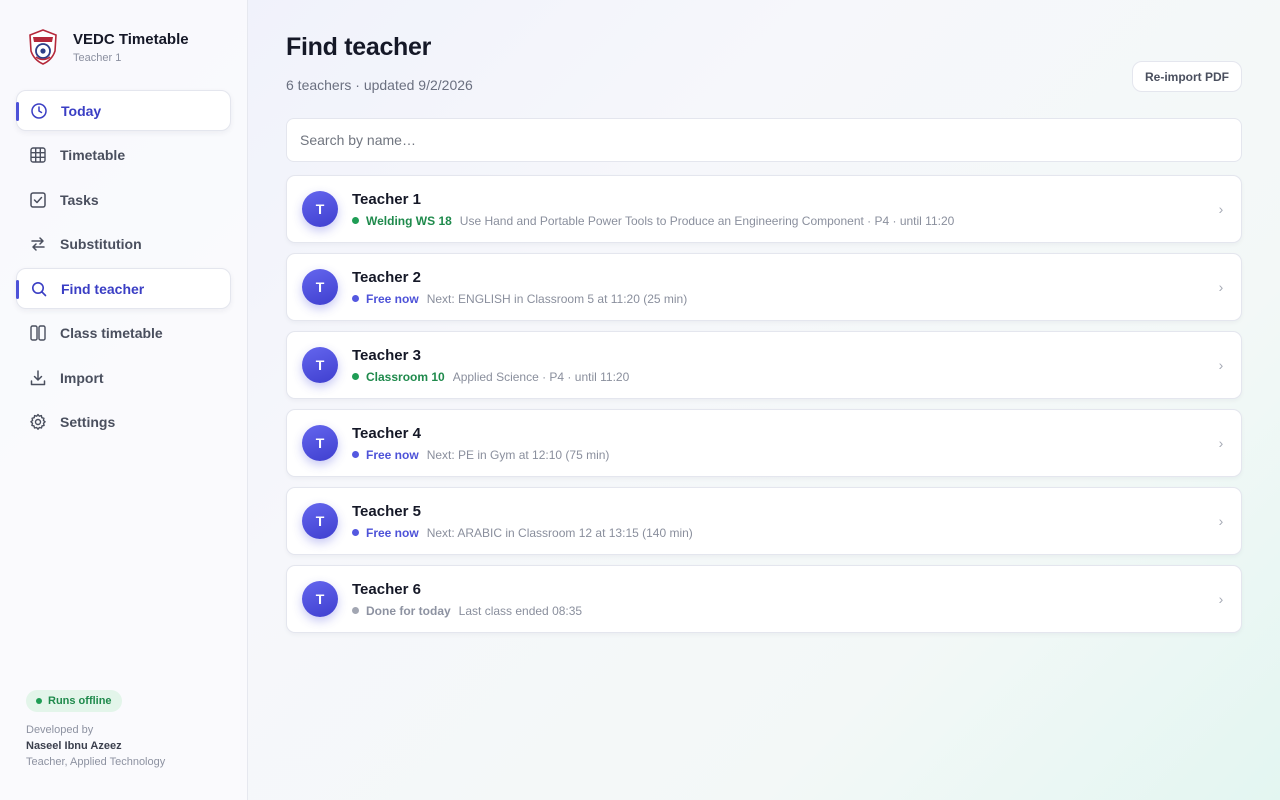  What do you see at coordinates (79, 199) in the screenshot?
I see `sidebar-item-label: Tasks` at bounding box center [79, 199].